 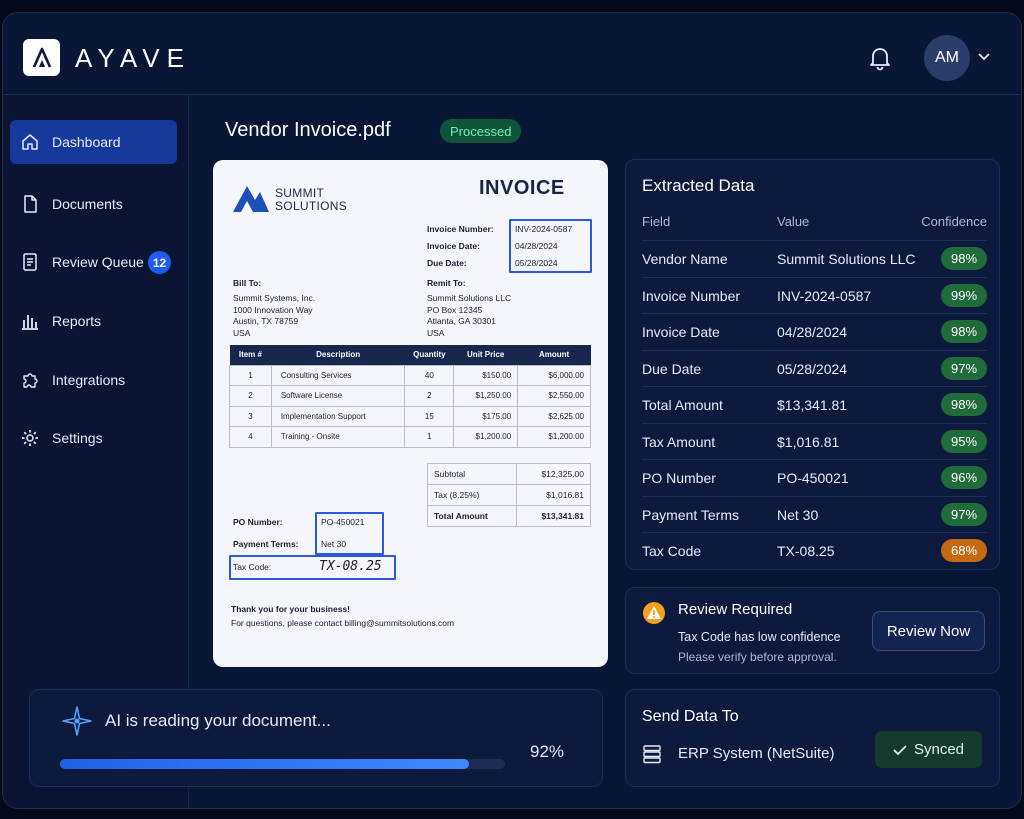 I want to click on field-value: $13,341.81, so click(x=812, y=405).